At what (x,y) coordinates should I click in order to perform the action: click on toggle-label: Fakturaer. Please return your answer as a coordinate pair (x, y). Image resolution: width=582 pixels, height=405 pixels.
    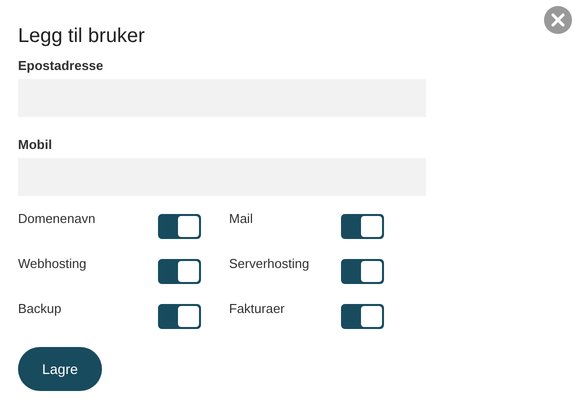
    Looking at the image, I should click on (257, 309).